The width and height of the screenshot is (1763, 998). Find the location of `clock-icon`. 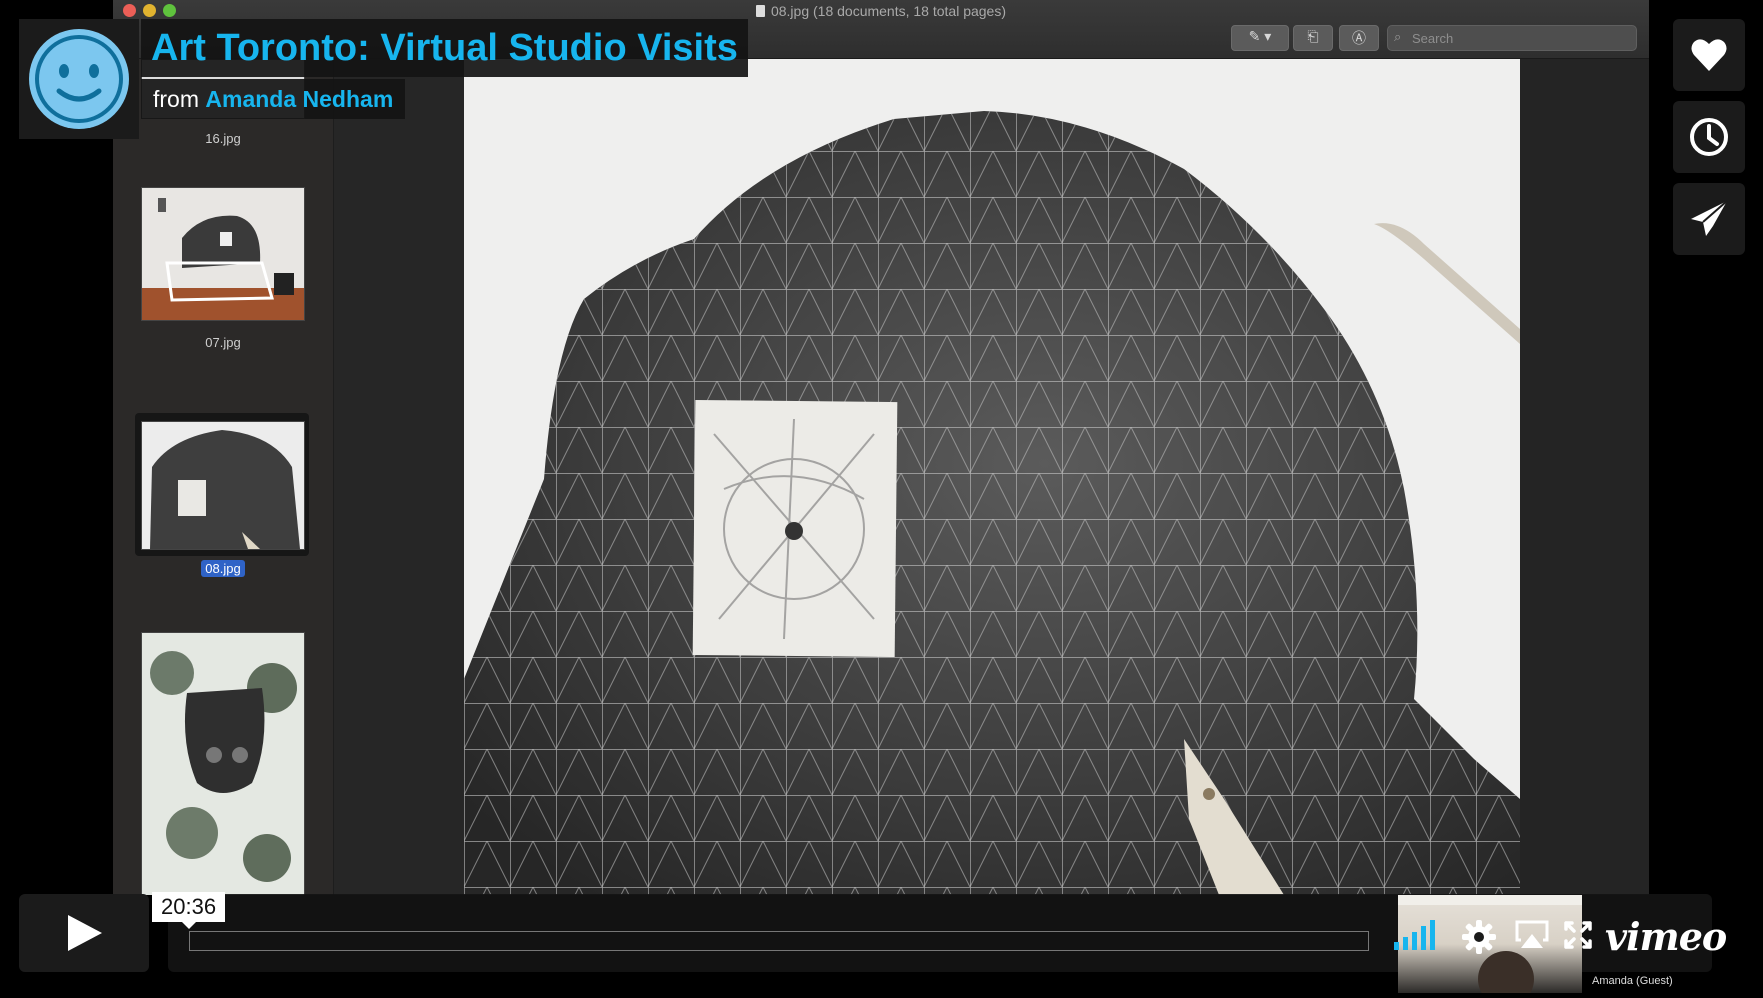

clock-icon is located at coordinates (1709, 137).